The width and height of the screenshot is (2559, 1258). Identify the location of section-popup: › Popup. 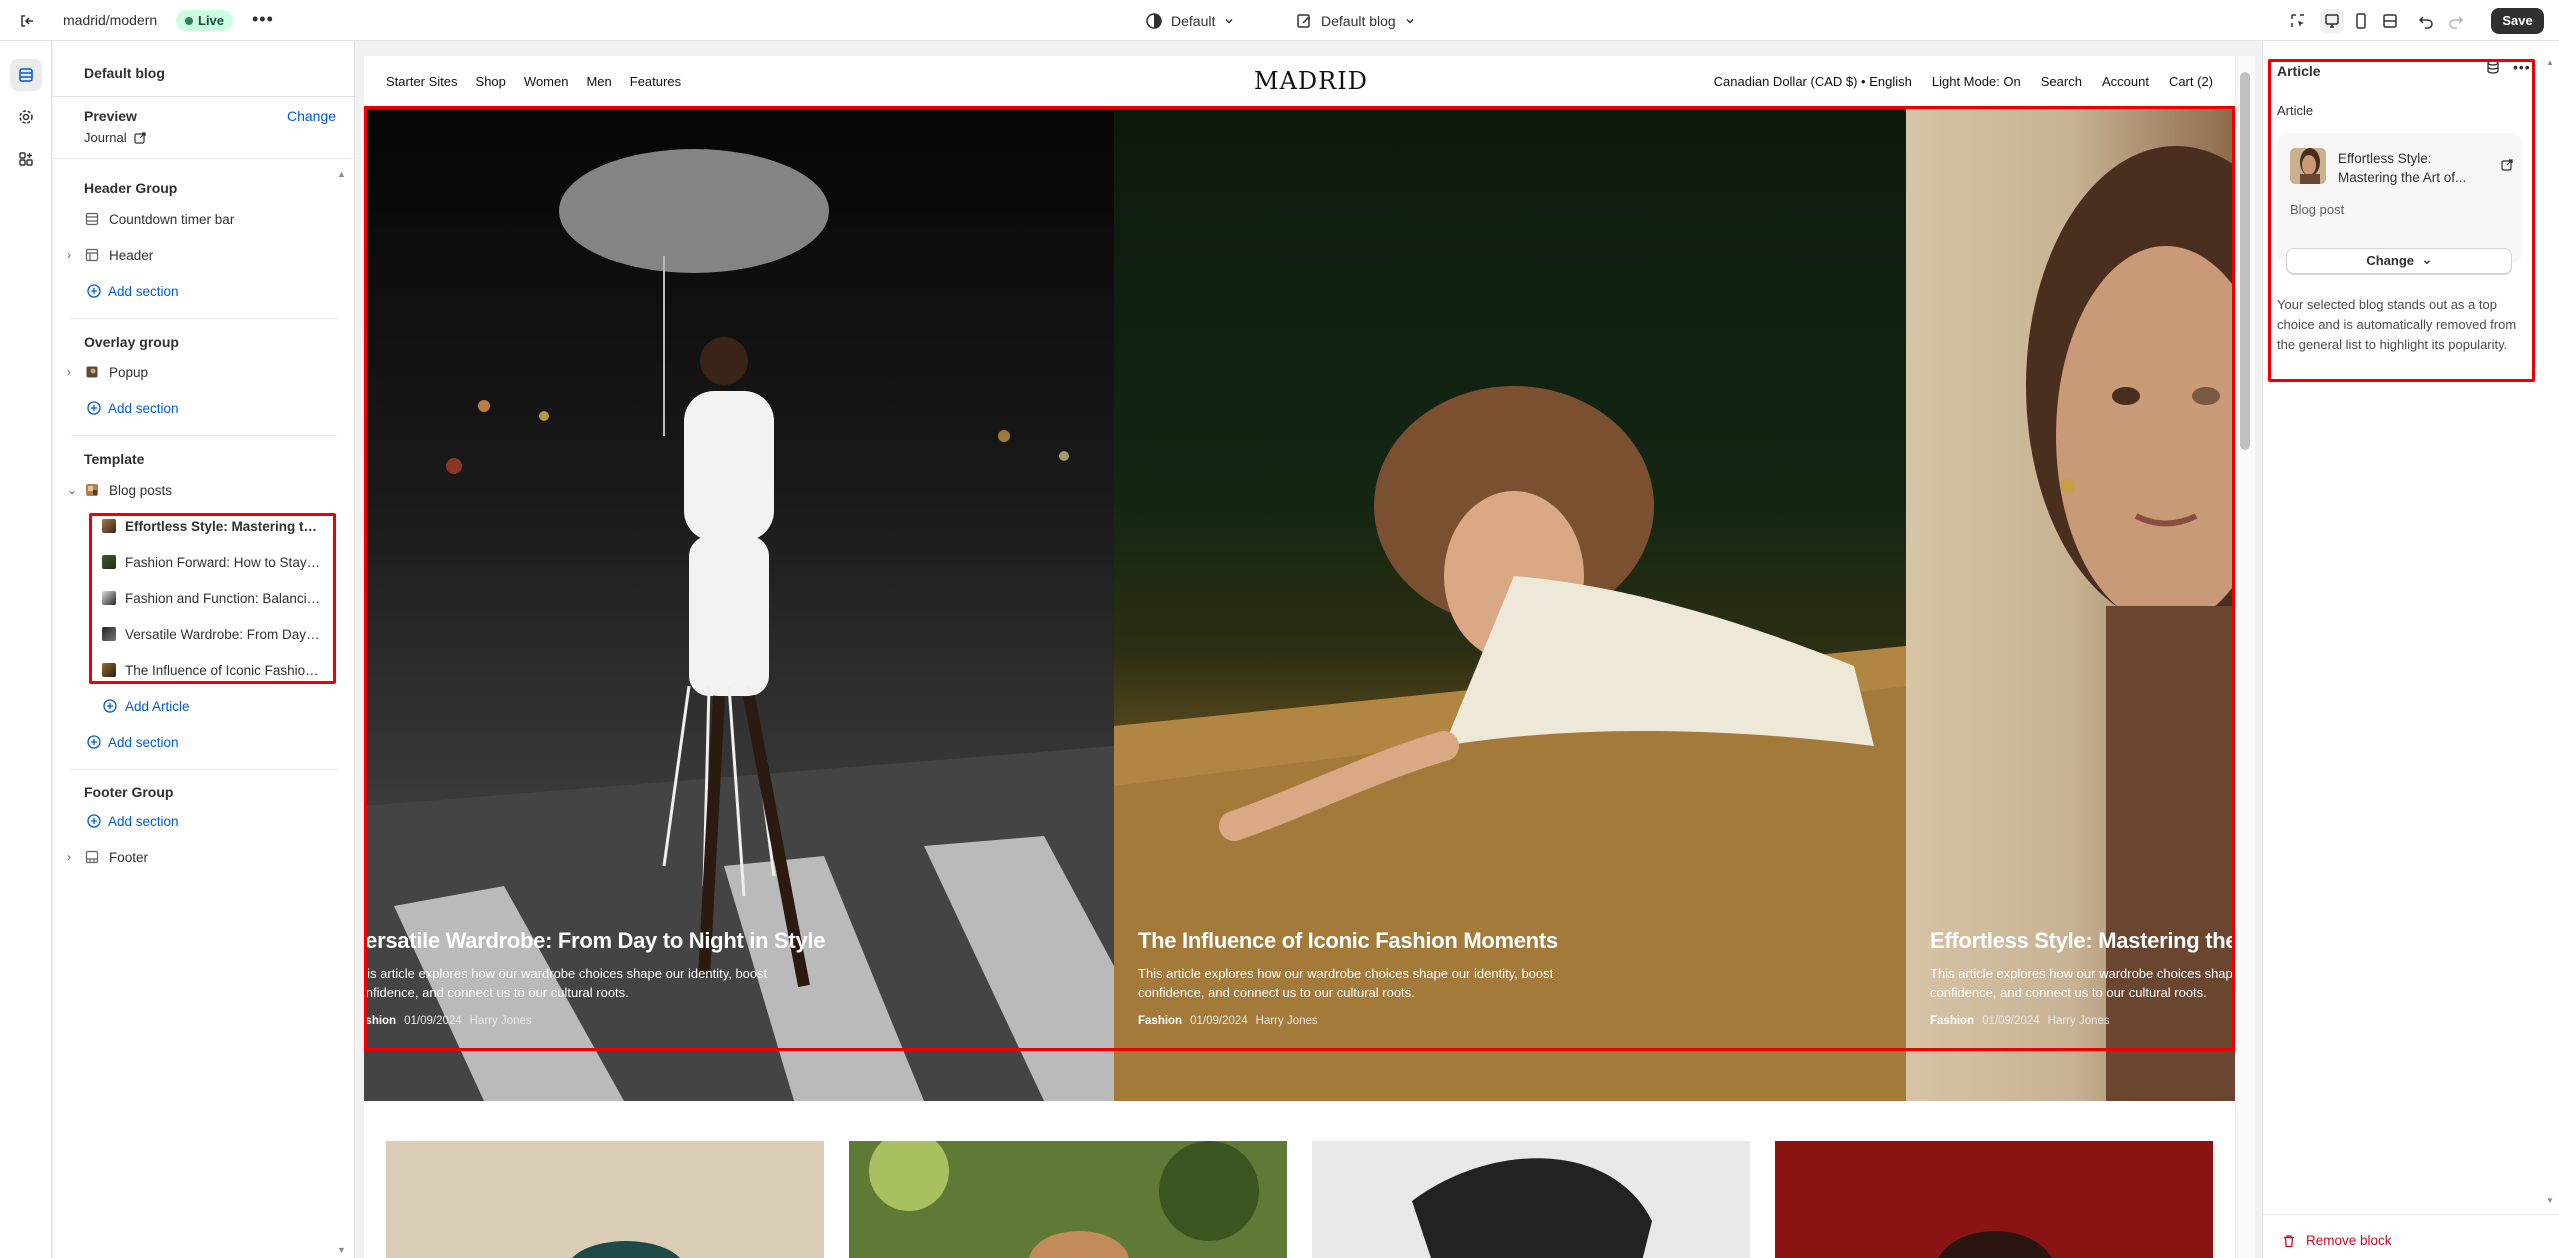
(203, 372).